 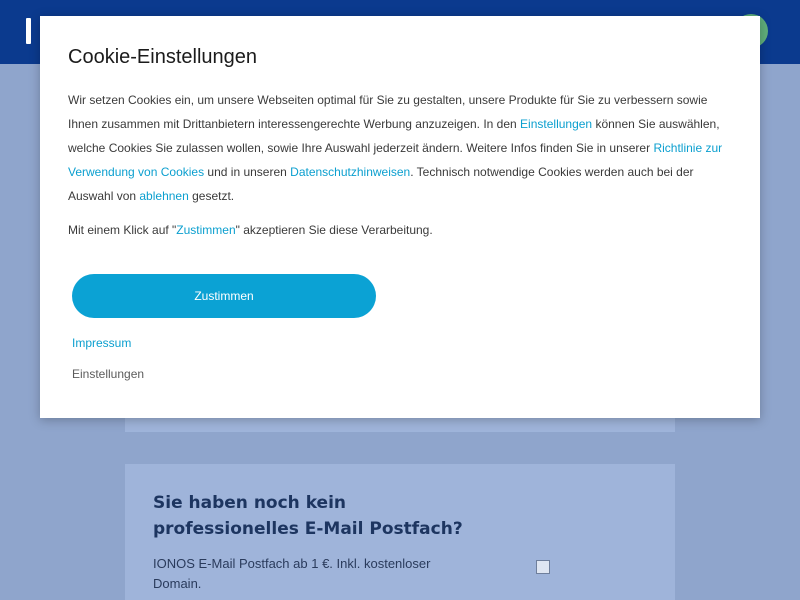 I want to click on accept-button: Zustimmen, so click(x=224, y=296).